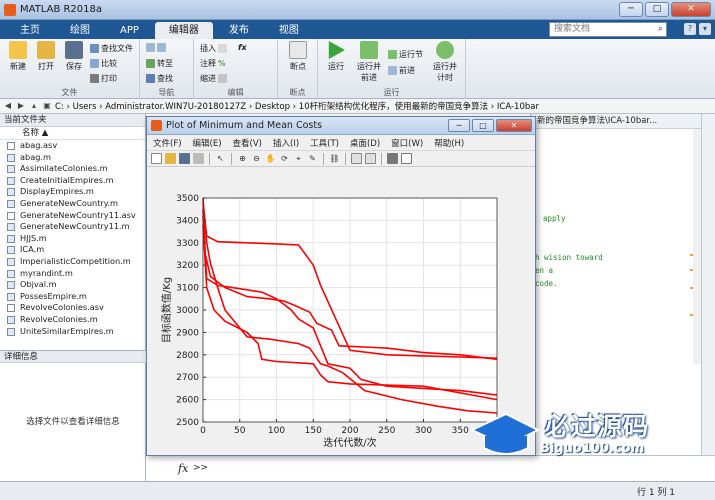 This screenshot has height=500, width=715. What do you see at coordinates (183, 30) in the screenshot?
I see `tab-editor: 编辑器` at bounding box center [183, 30].